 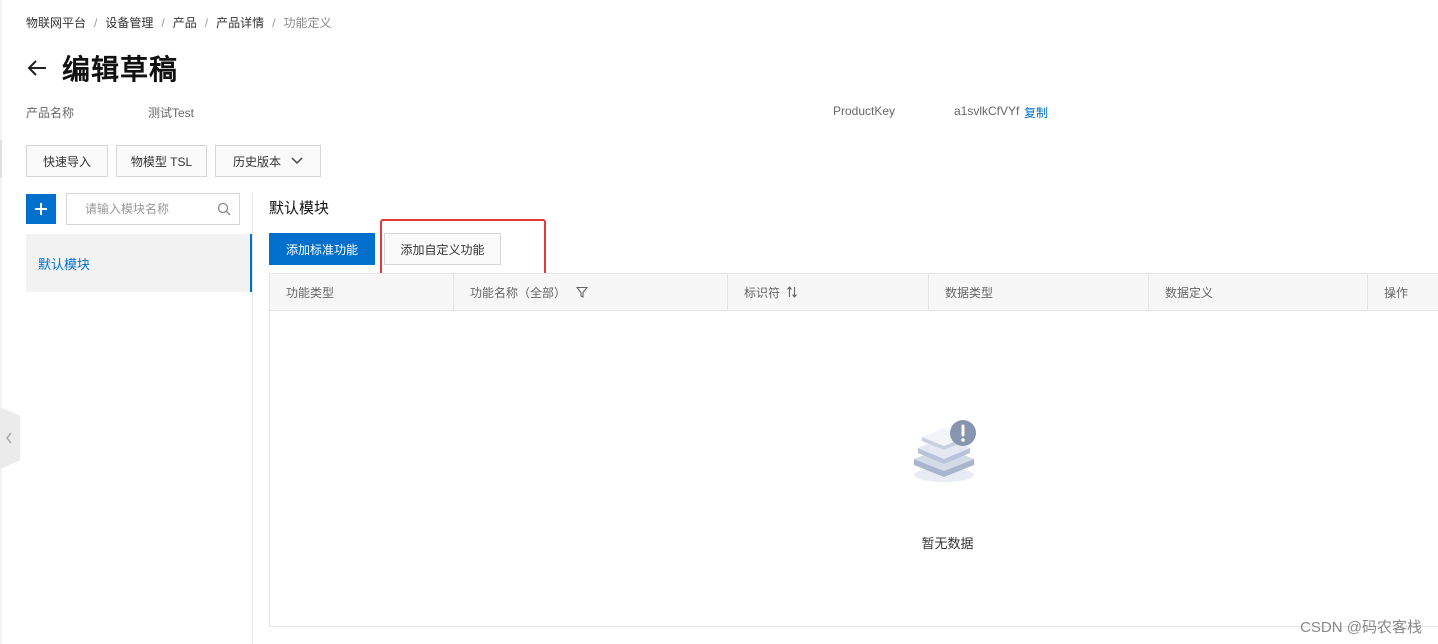 What do you see at coordinates (1039, 292) in the screenshot?
I see `column-data-type: 数据类型` at bounding box center [1039, 292].